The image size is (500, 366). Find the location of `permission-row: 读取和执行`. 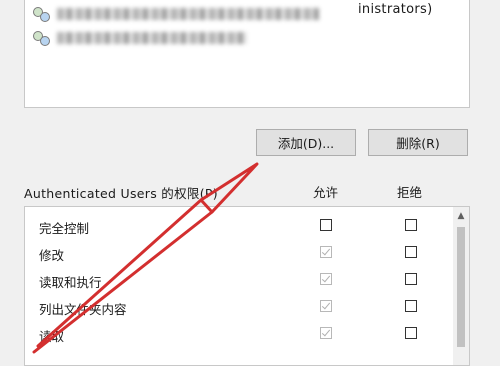

permission-row: 读取和执行 is located at coordinates (240, 281).